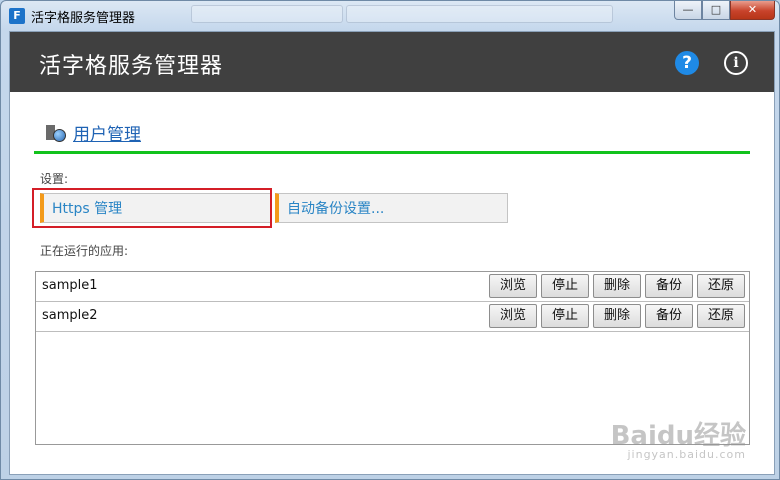 This screenshot has width=780, height=480. What do you see at coordinates (107, 132) in the screenshot?
I see `user-management-link: 用户管理` at bounding box center [107, 132].